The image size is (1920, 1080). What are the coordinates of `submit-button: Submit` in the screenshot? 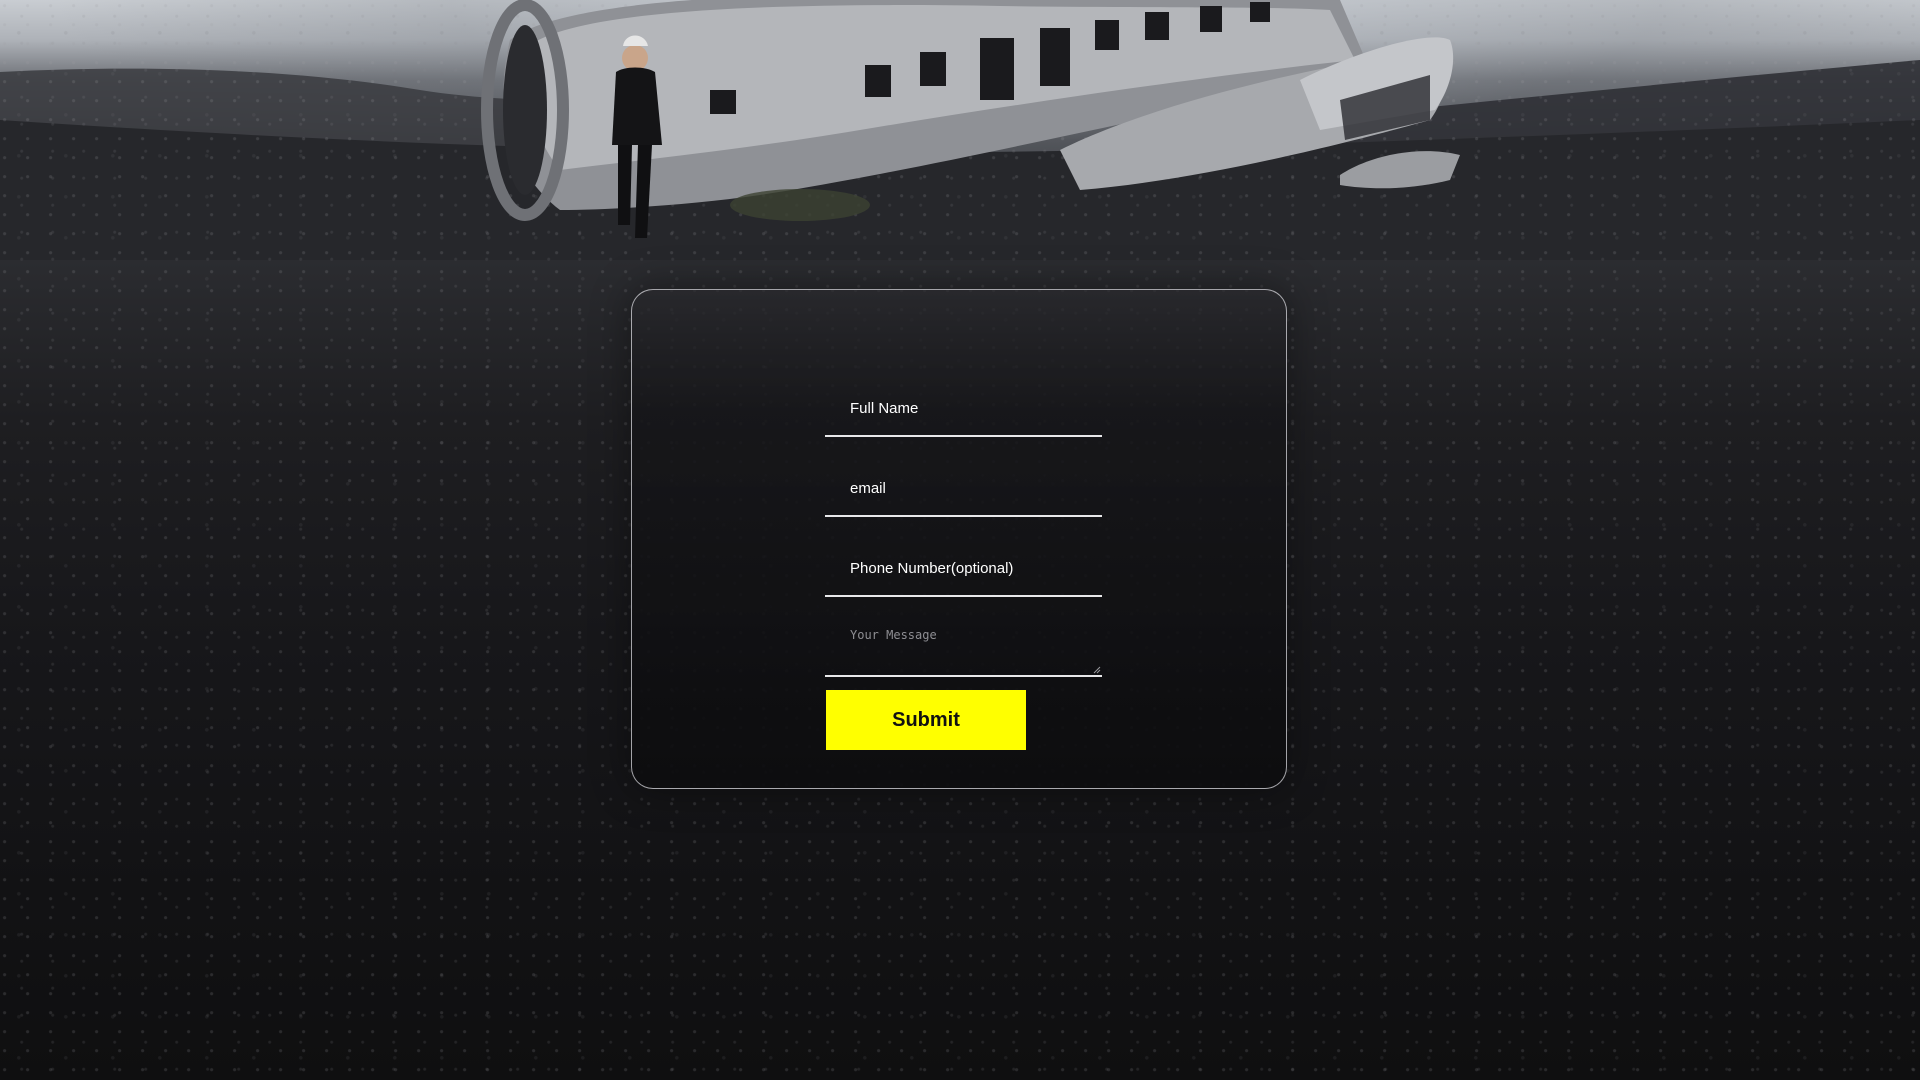 It's located at (926, 720).